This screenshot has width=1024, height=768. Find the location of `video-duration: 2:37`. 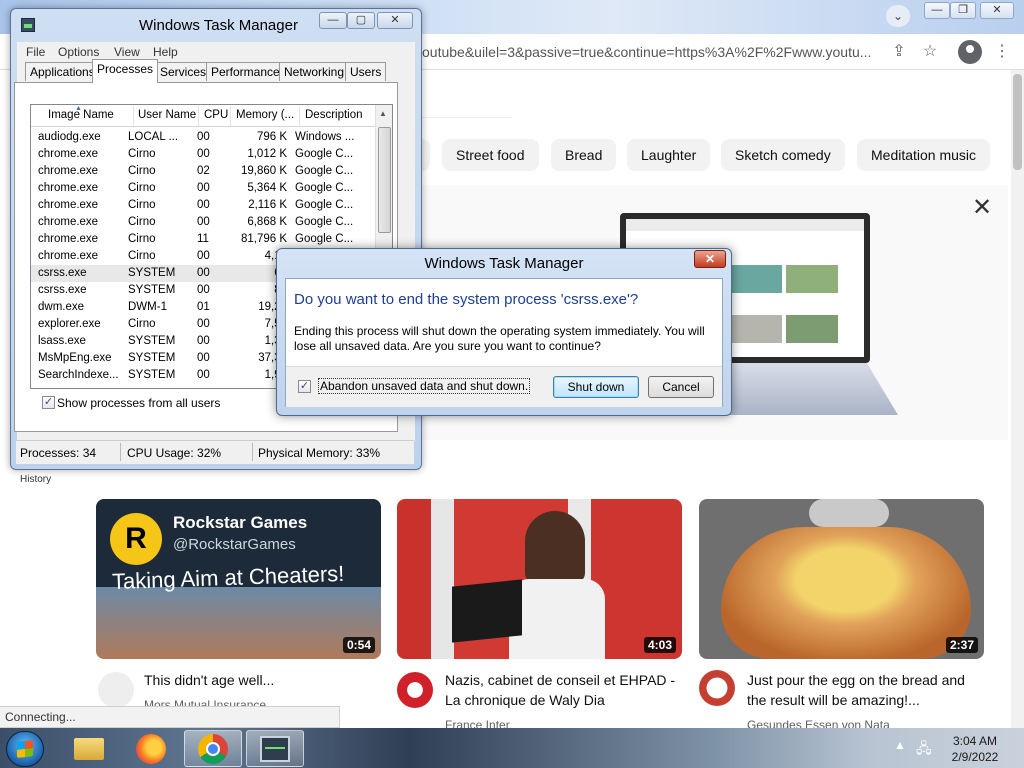

video-duration: 2:37 is located at coordinates (961, 645).